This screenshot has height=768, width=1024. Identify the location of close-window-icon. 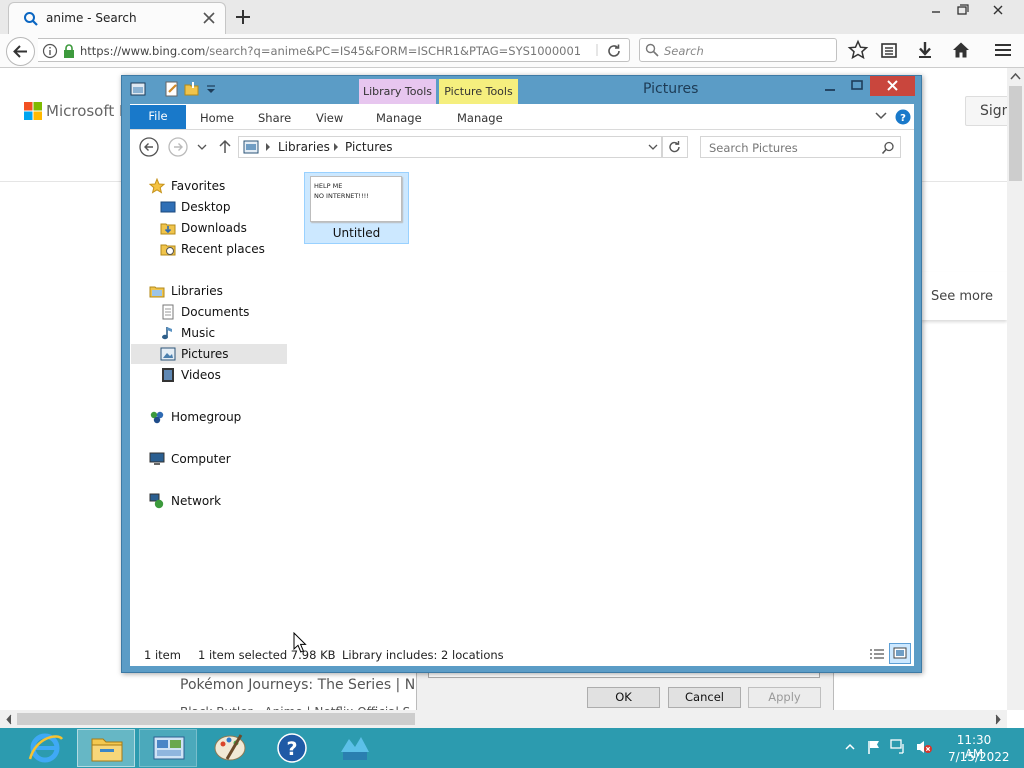
(998, 11).